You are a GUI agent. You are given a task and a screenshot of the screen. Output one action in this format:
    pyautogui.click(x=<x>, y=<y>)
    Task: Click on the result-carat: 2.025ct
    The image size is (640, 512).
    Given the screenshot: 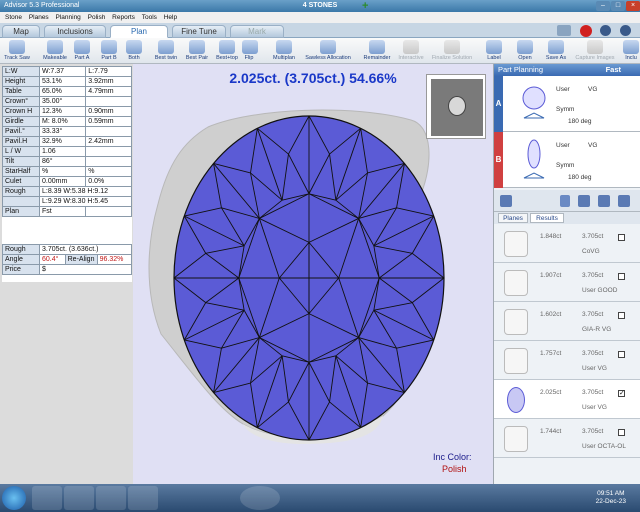 What is the action you would take?
    pyautogui.click(x=551, y=392)
    